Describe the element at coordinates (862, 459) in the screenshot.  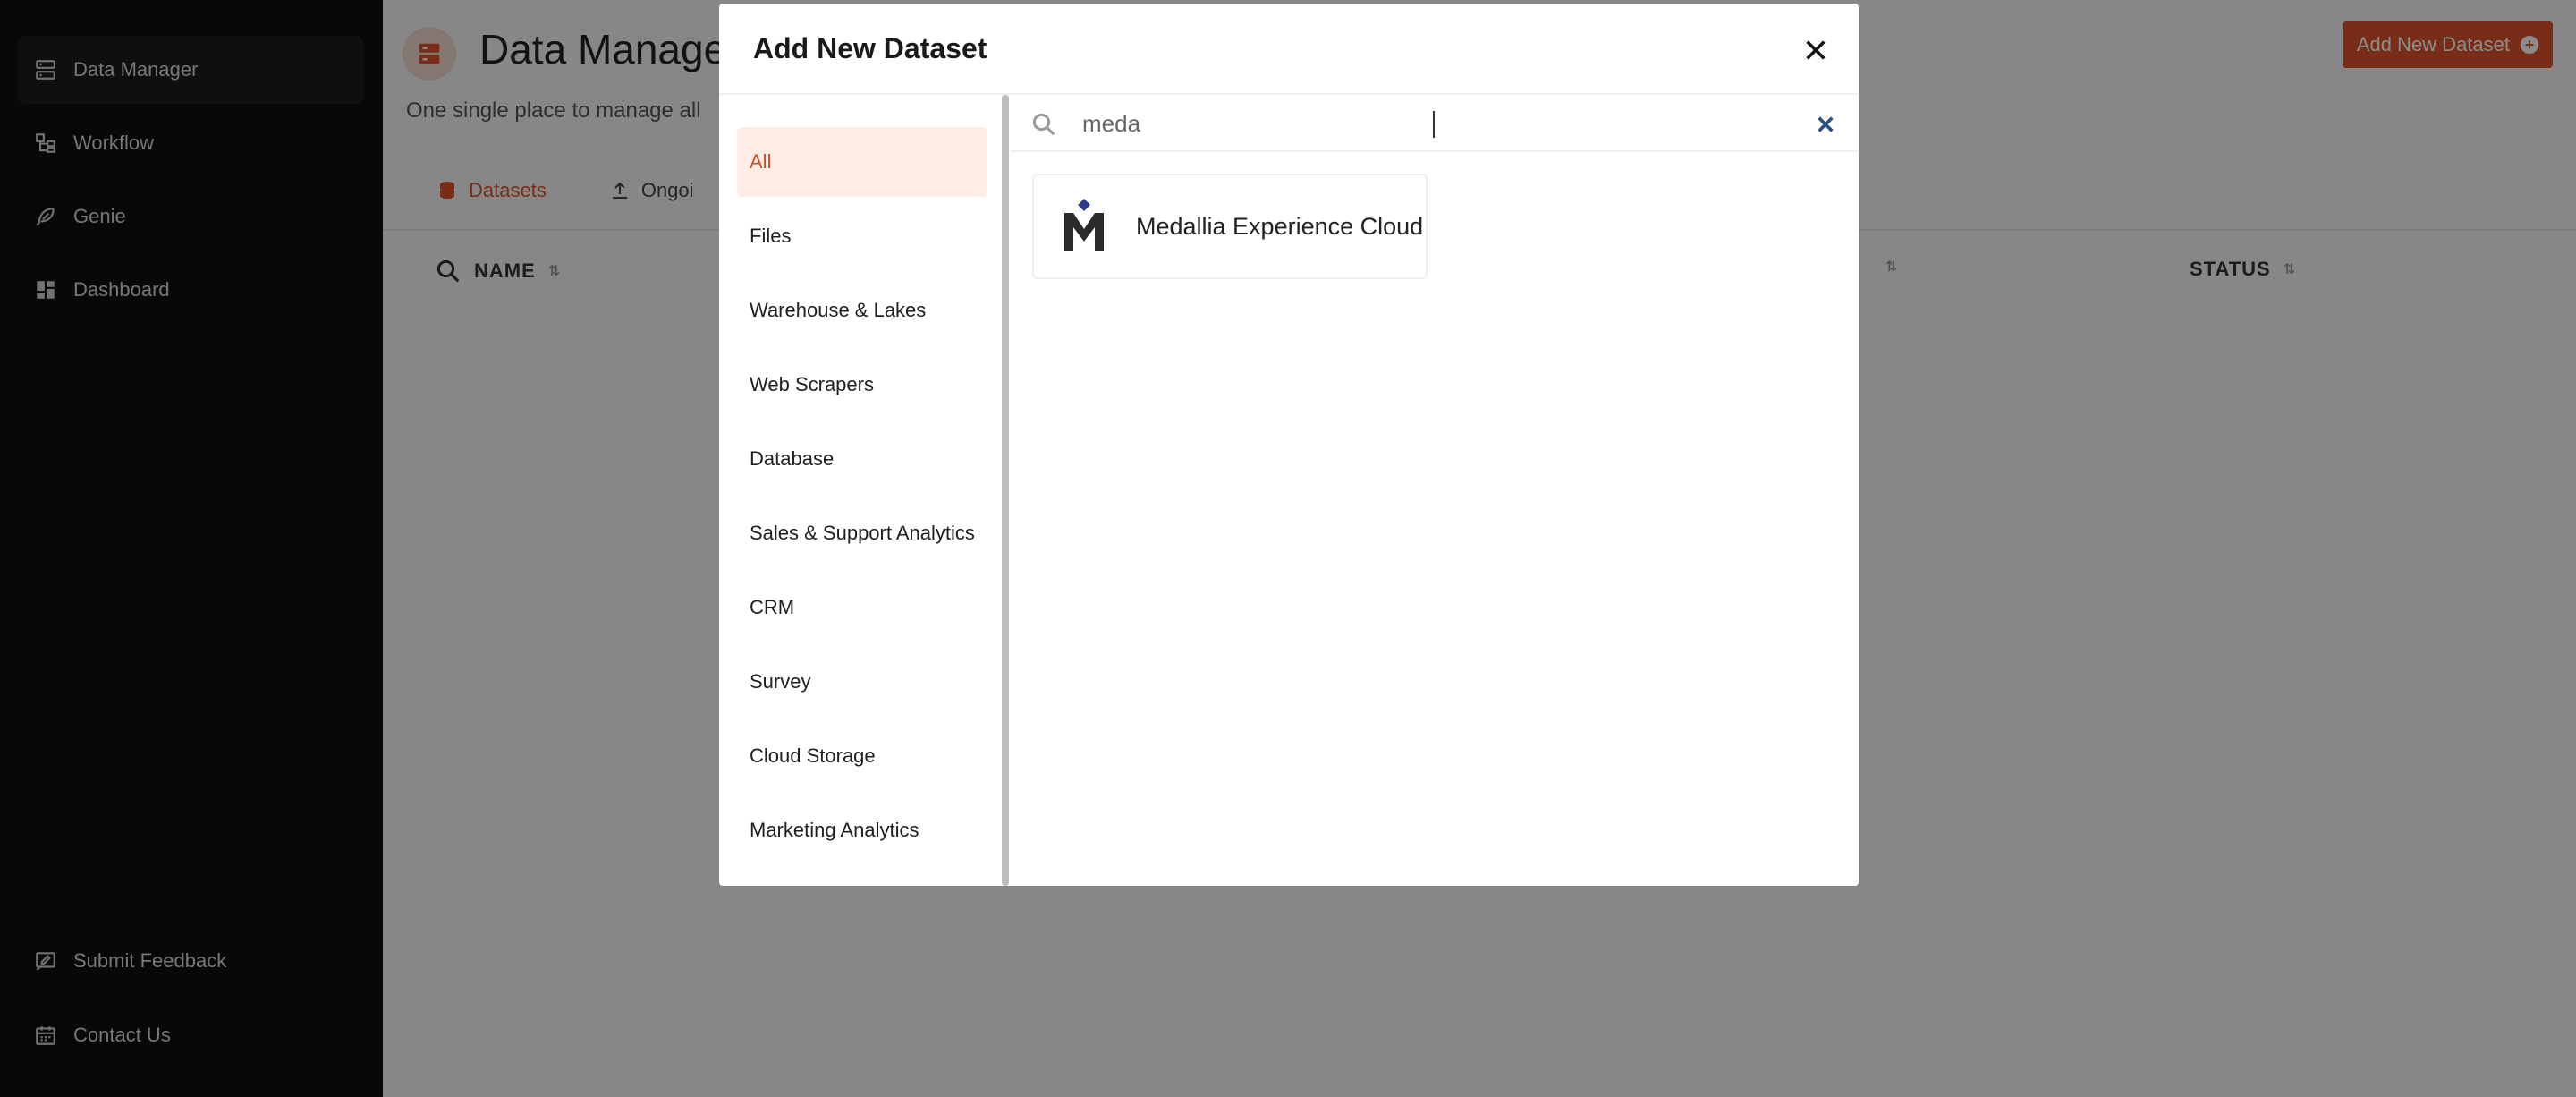
I see `category-database: Database` at that location.